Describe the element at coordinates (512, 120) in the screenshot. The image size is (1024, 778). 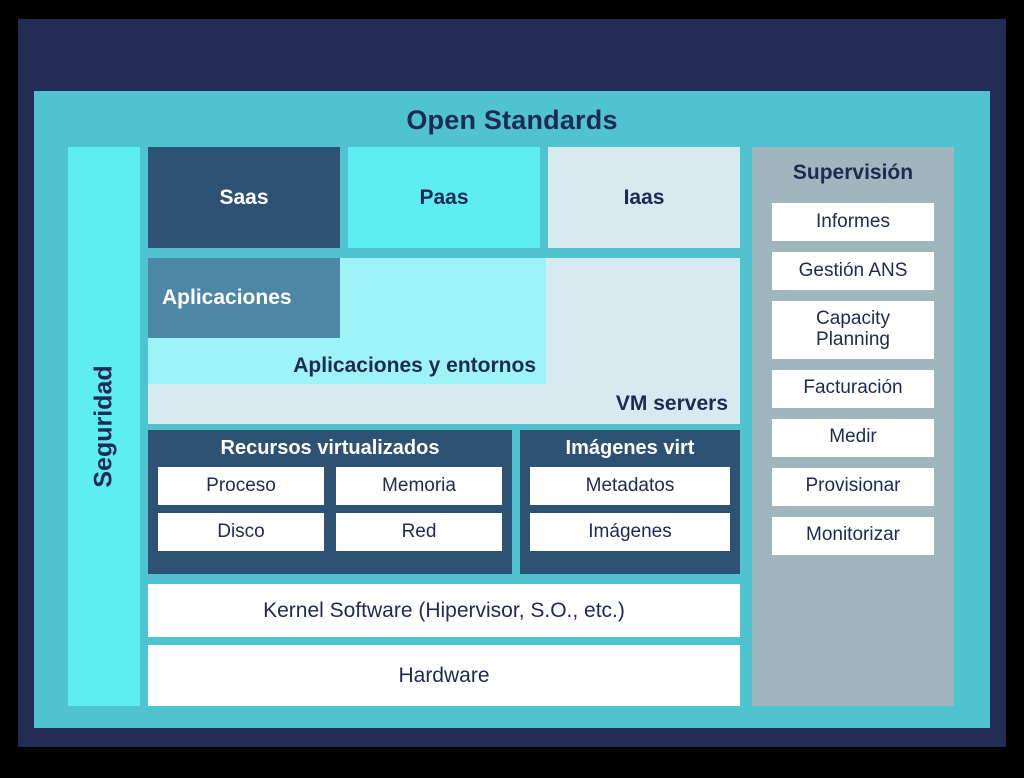
I see `diagram-title: Open Standards` at that location.